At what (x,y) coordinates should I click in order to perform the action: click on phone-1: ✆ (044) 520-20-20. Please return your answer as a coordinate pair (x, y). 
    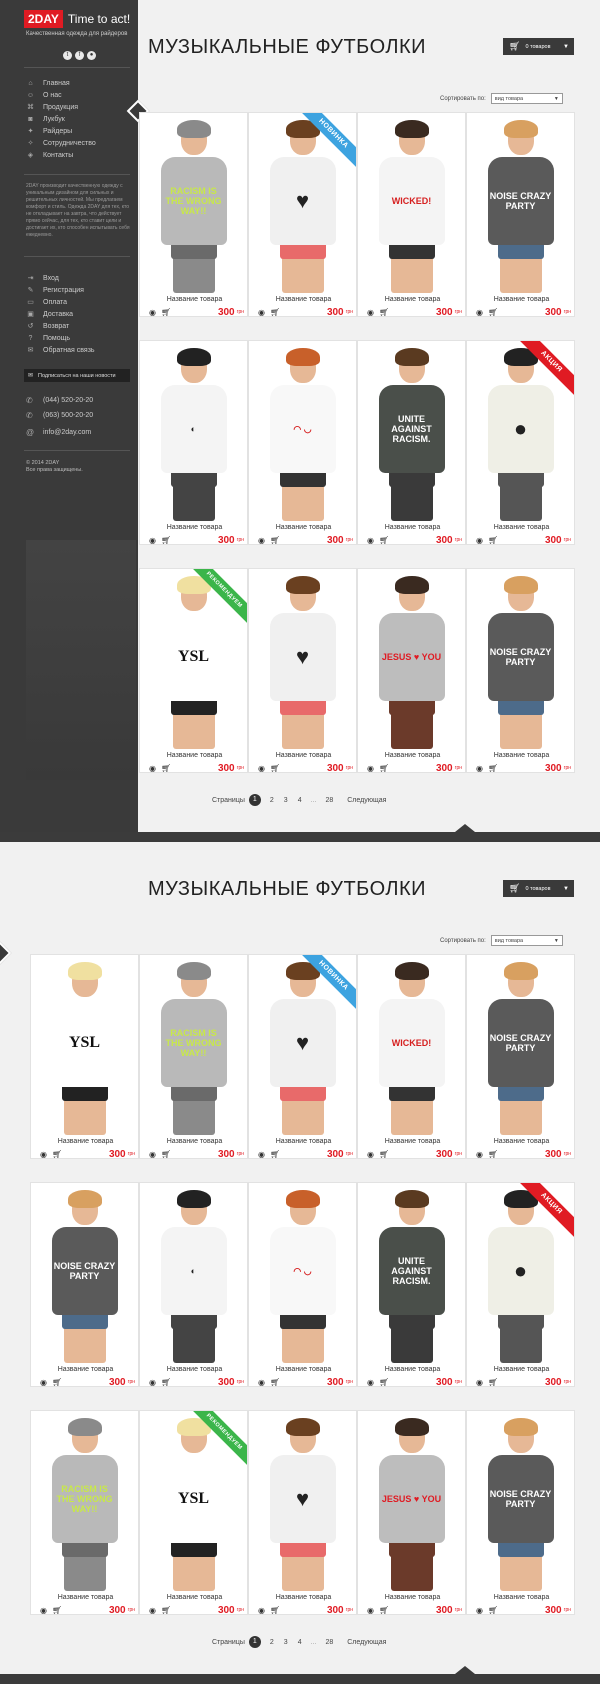
    Looking at the image, I should click on (59, 400).